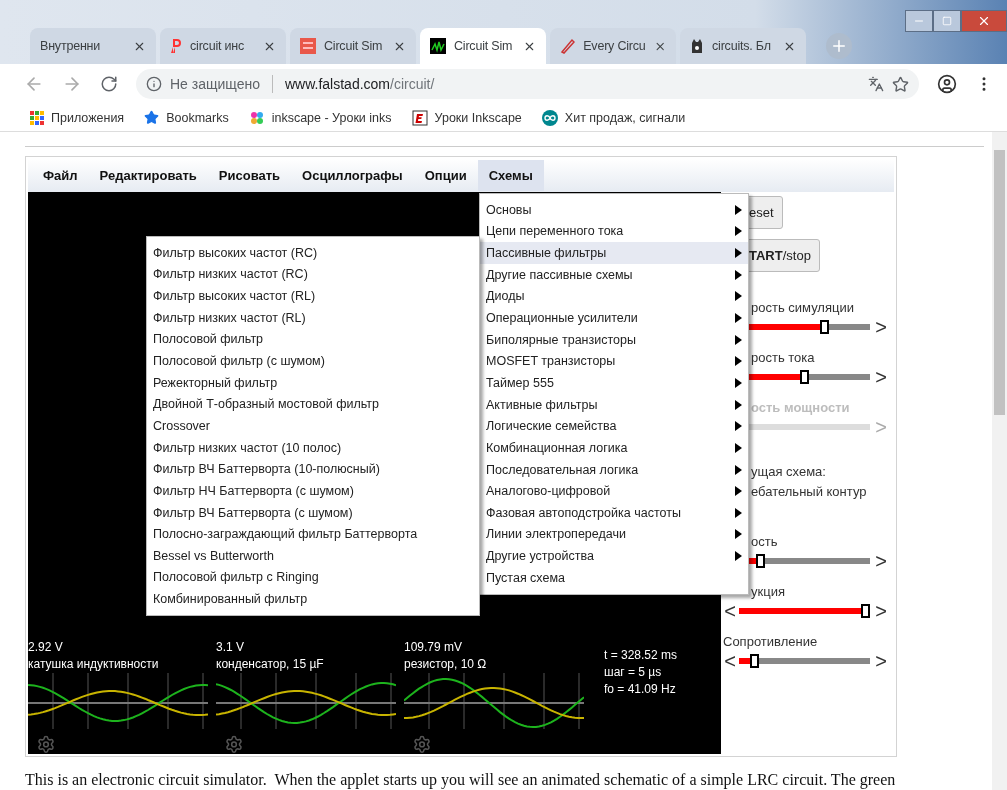 Image resolution: width=1007 pixels, height=790 pixels. What do you see at coordinates (313, 382) in the screenshot?
I see `menu-item: Режекторный фильтр` at bounding box center [313, 382].